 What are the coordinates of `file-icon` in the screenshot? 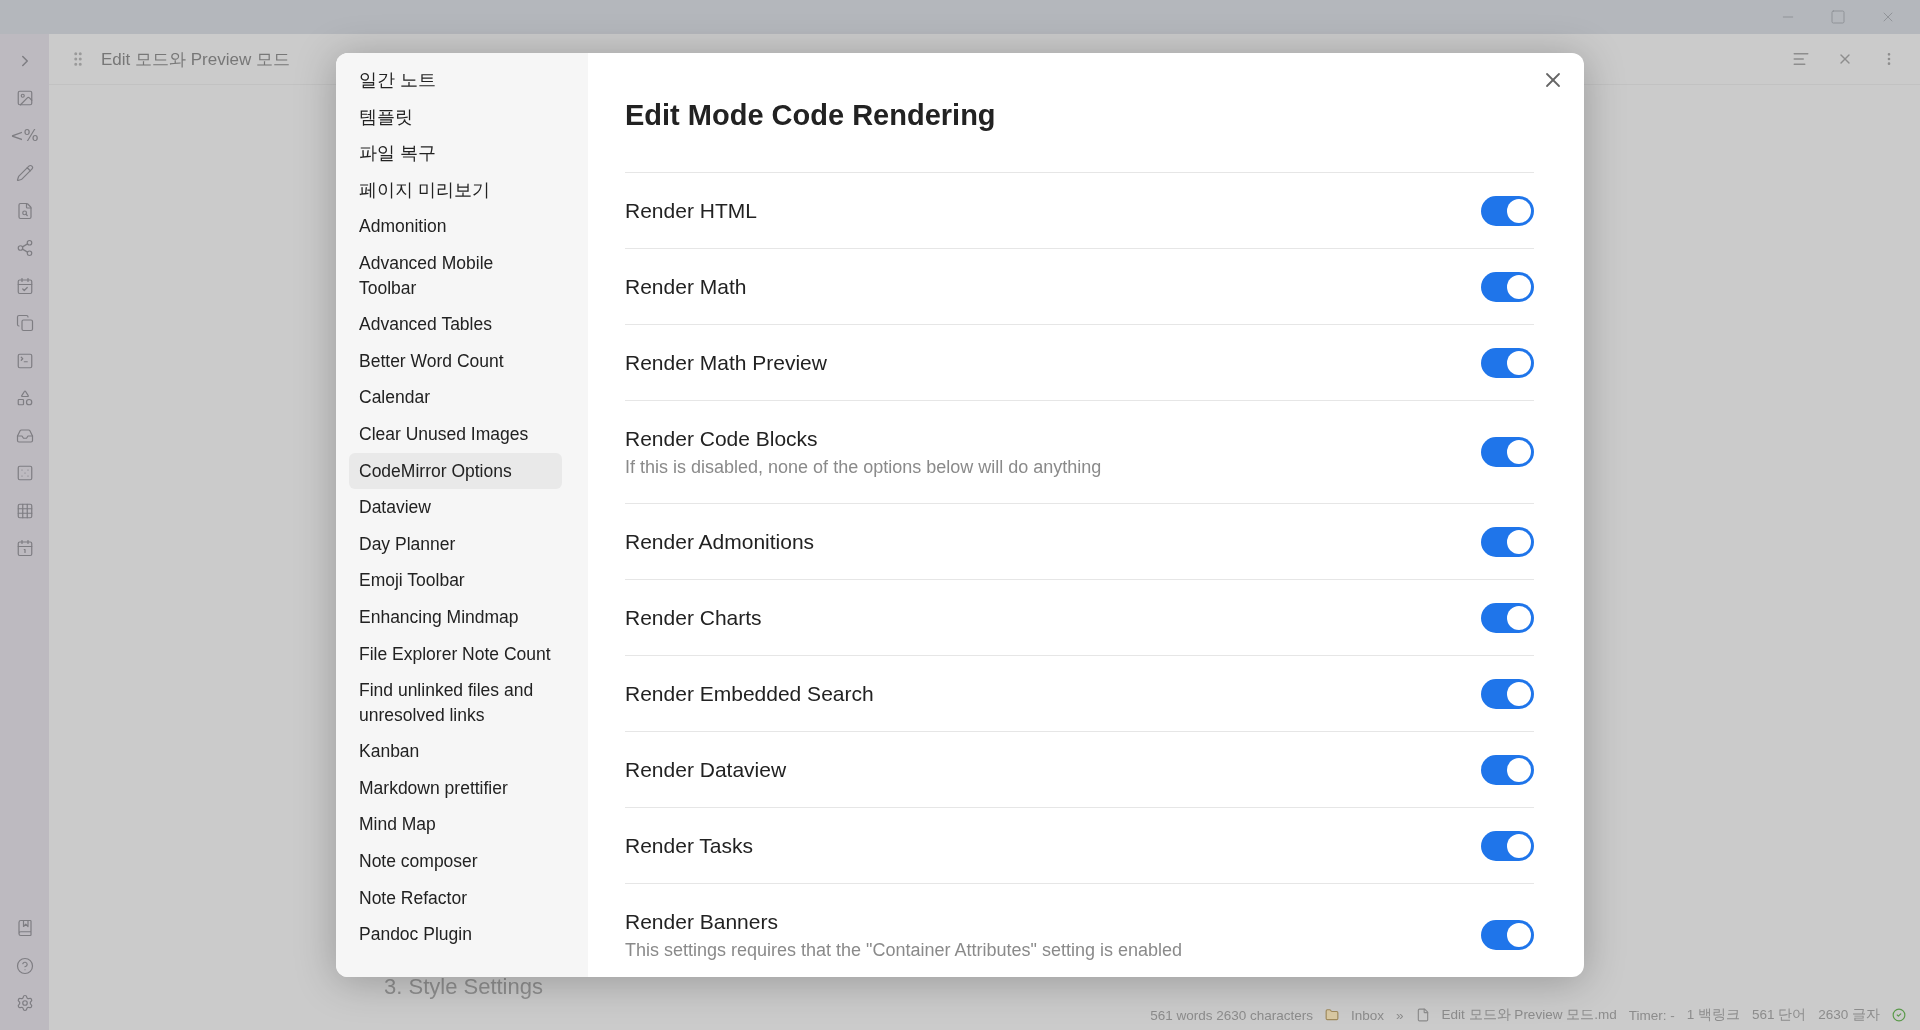 It's located at (1422, 1015).